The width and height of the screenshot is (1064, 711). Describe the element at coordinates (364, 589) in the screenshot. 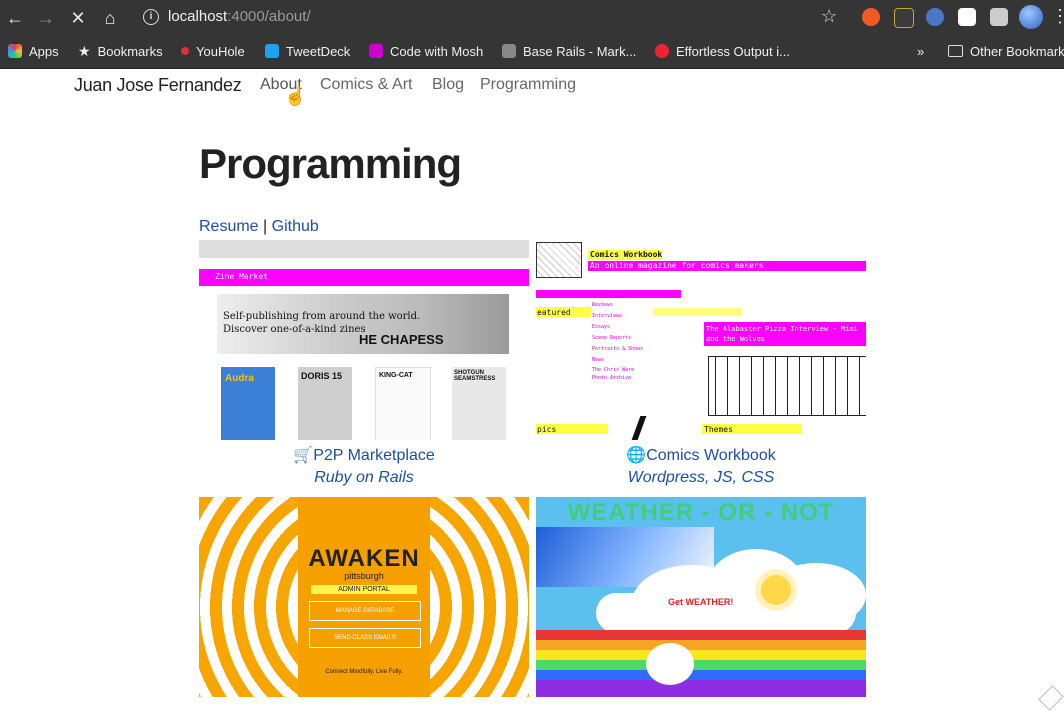

I see `thumb-admin-bar: ADMIN PORTAL` at that location.